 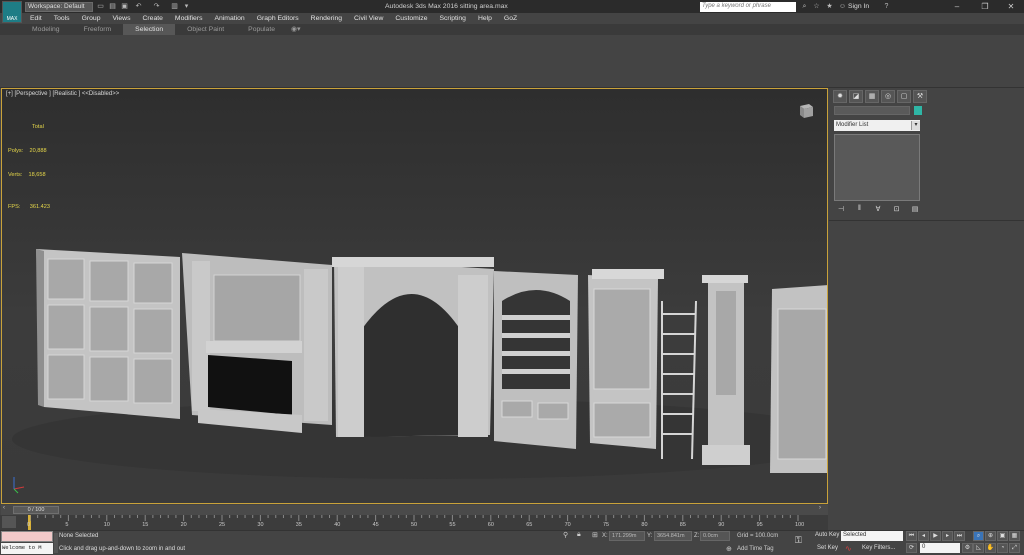 What do you see at coordinates (627, 536) in the screenshot?
I see `x-coordinate-field: 171.299m` at bounding box center [627, 536].